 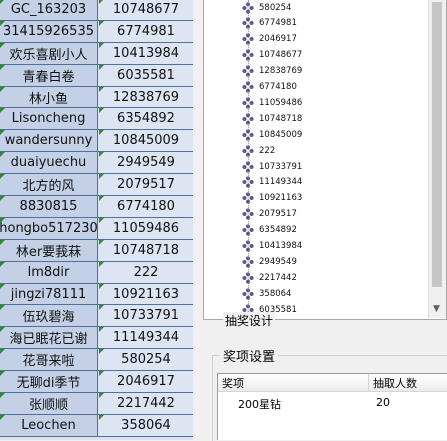 I want to click on tree-item: 2217442, so click(x=269, y=277).